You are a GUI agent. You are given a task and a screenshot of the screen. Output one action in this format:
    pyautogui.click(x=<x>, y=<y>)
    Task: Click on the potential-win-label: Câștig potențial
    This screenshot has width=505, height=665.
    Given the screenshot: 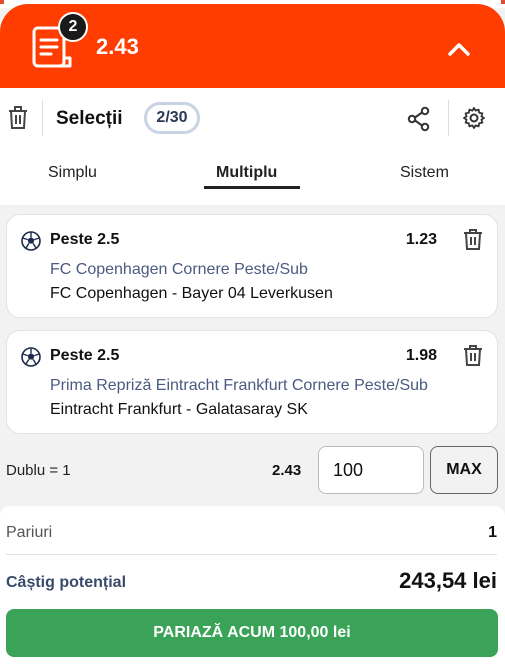 What is the action you would take?
    pyautogui.click(x=66, y=582)
    